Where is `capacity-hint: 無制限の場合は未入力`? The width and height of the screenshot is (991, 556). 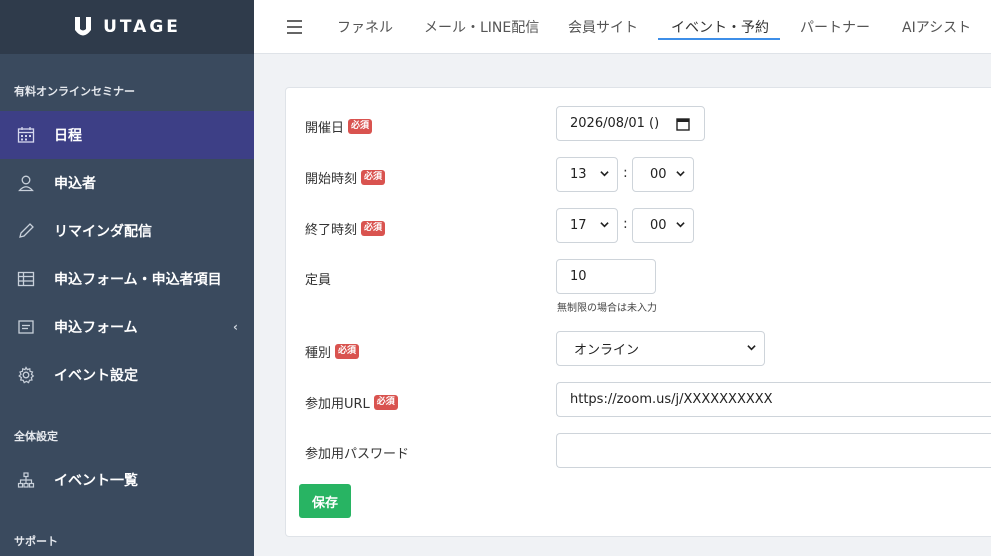 capacity-hint: 無制限の場合は未入力 is located at coordinates (607, 308).